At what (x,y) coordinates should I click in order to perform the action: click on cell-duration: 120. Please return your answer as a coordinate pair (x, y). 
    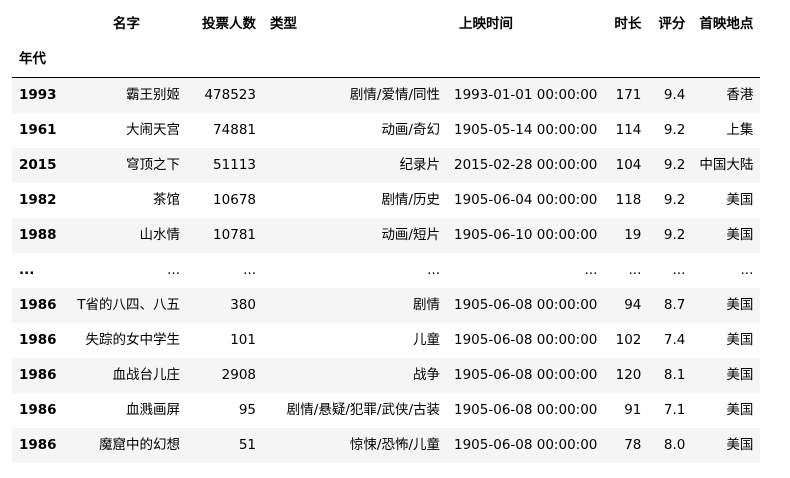
    Looking at the image, I should click on (628, 375).